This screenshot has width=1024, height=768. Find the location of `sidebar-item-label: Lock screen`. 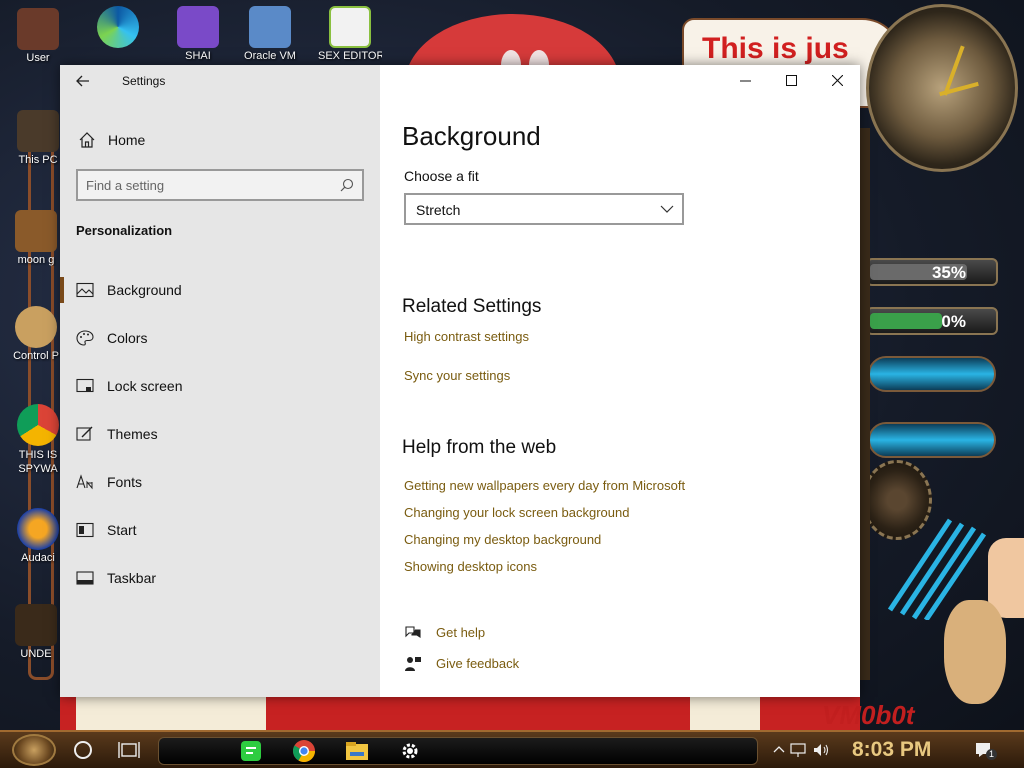

sidebar-item-label: Lock screen is located at coordinates (145, 386).